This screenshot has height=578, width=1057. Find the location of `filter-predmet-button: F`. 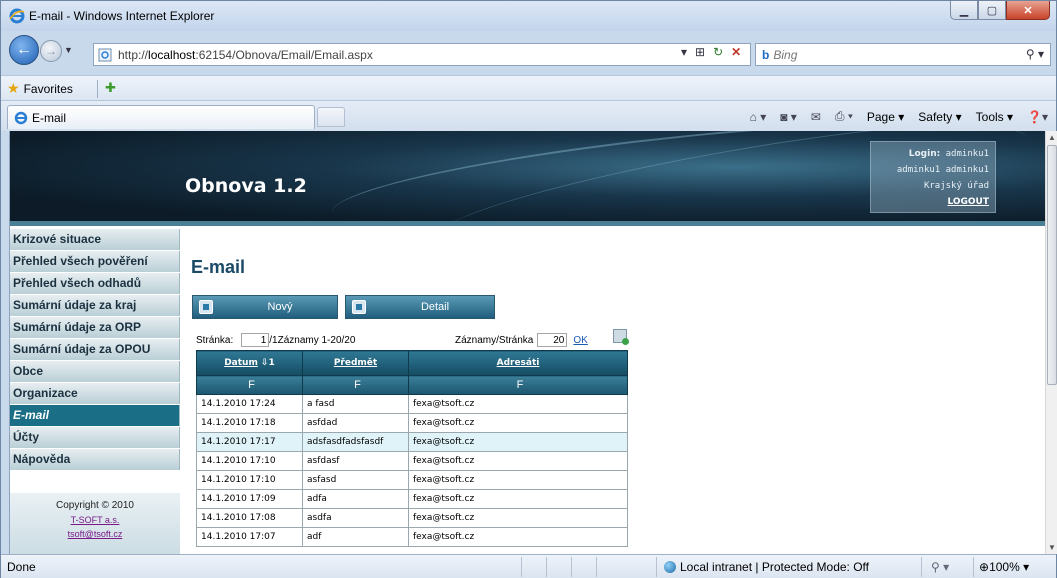

filter-predmet-button: F is located at coordinates (355, 385).